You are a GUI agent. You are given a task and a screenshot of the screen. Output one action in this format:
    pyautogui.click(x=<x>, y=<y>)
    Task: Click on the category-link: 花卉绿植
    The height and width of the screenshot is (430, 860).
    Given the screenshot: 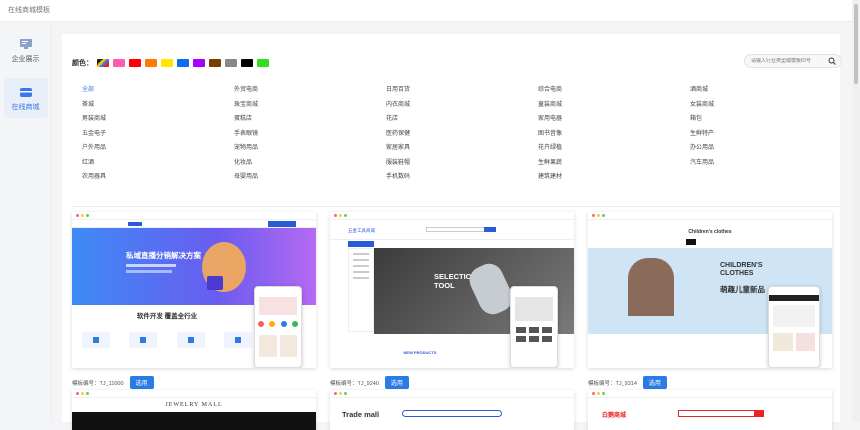 What is the action you would take?
    pyautogui.click(x=614, y=148)
    